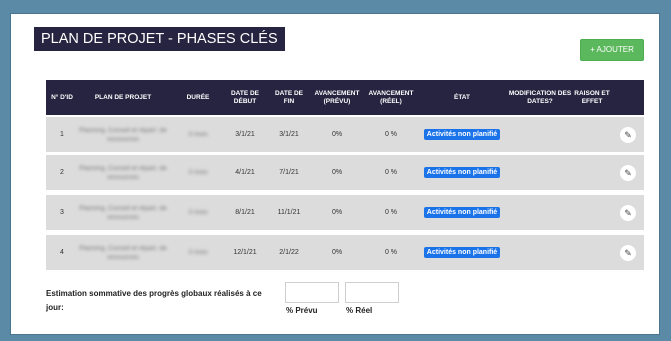 The image size is (671, 341). What do you see at coordinates (245, 97) in the screenshot?
I see `header-debut: DATE DE DÉBUT` at bounding box center [245, 97].